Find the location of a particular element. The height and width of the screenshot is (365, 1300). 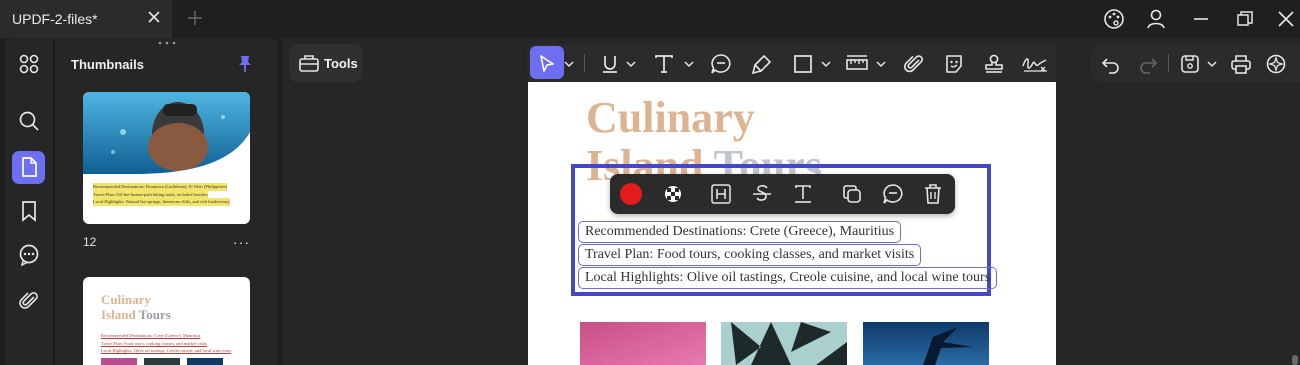

rectangle-icon is located at coordinates (803, 64).